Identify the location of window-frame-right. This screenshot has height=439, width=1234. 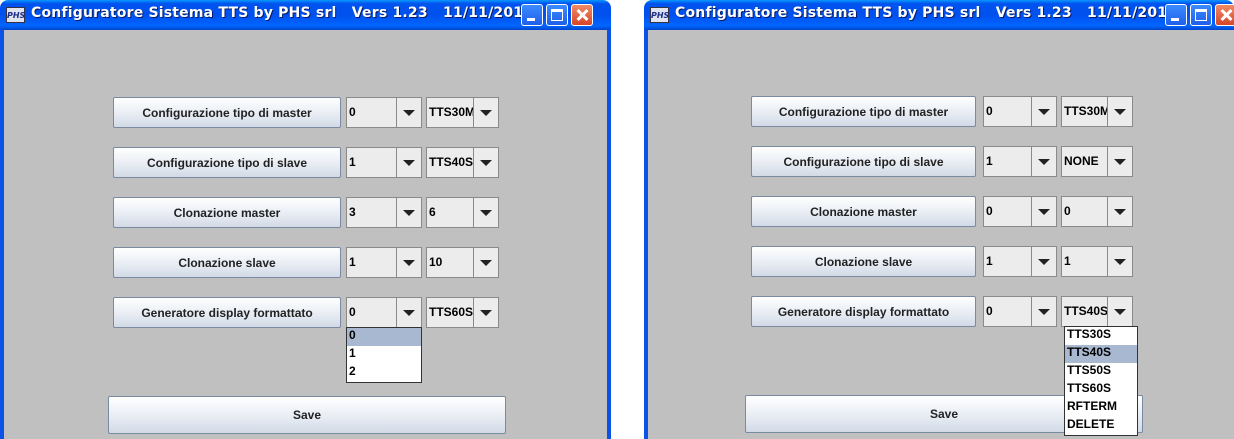
(609, 234).